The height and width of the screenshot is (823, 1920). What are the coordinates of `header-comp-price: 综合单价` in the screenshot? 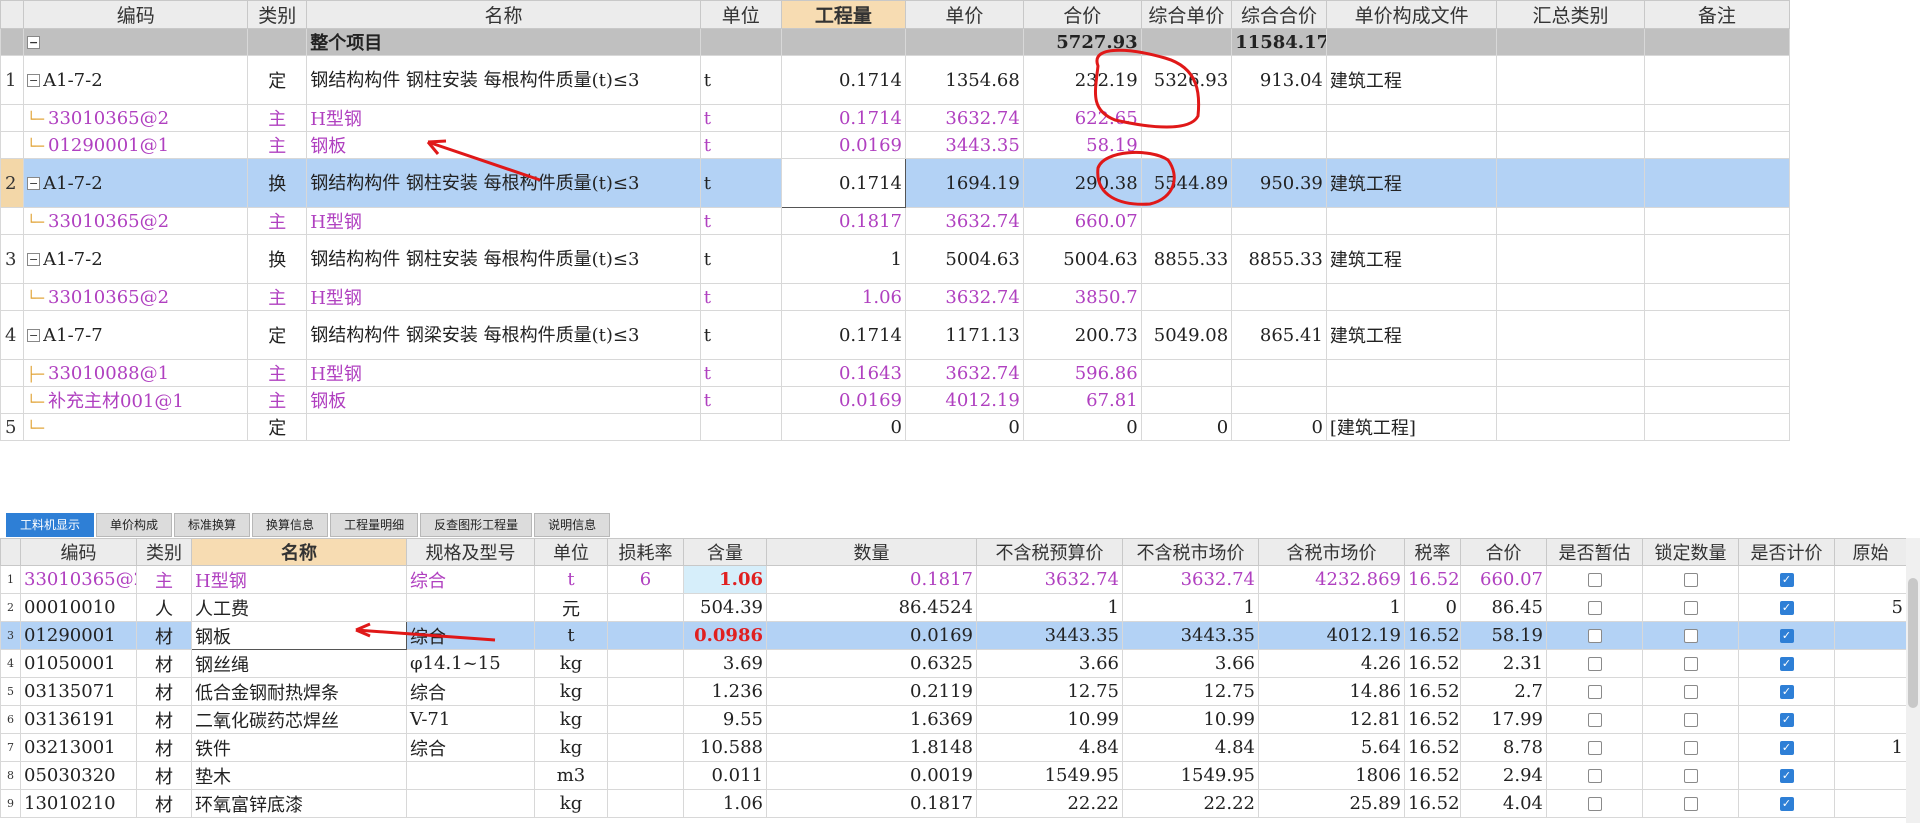 It's located at (1186, 14).